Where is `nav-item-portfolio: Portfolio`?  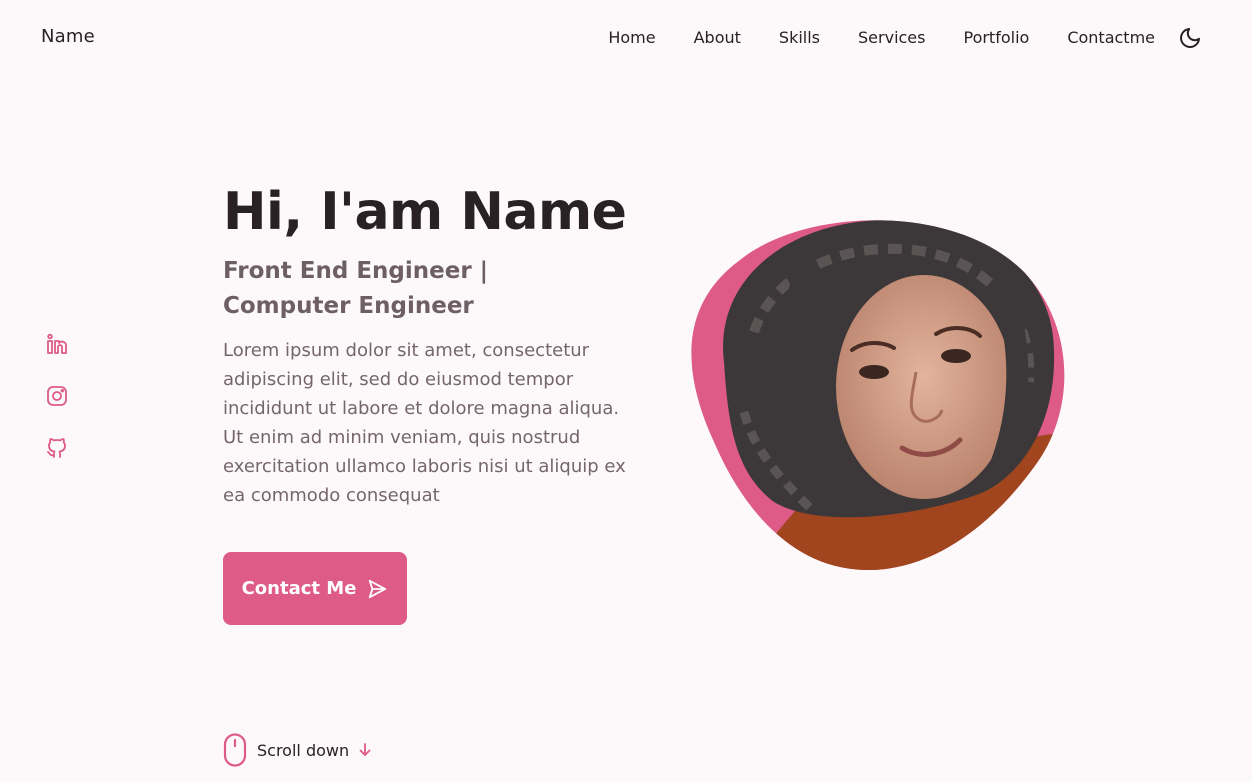 nav-item-portfolio: Portfolio is located at coordinates (996, 37).